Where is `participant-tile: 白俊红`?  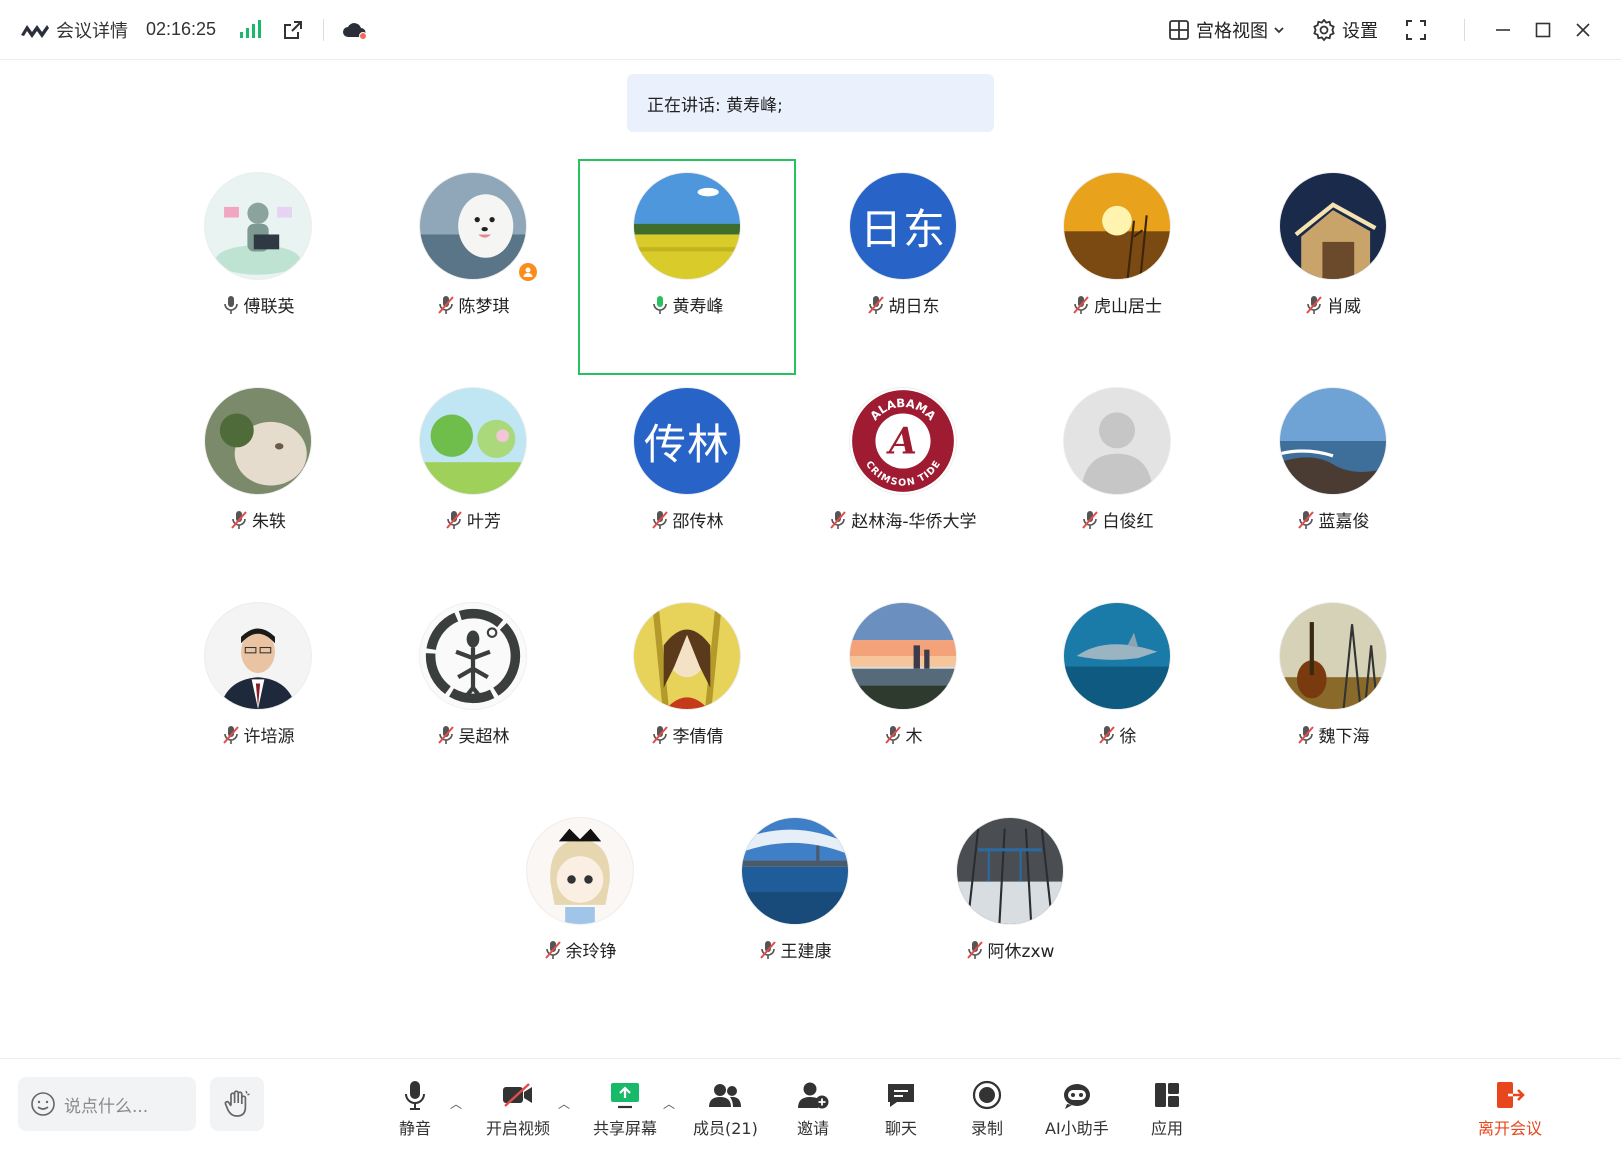
participant-tile: 白俊红 is located at coordinates (1117, 482).